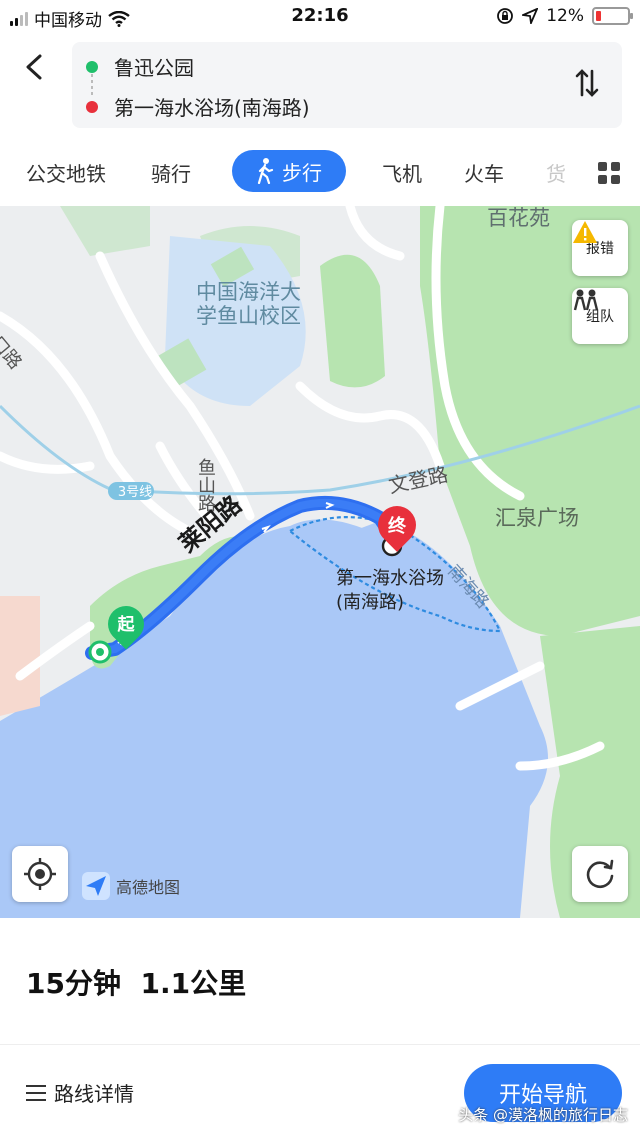 The image size is (640, 1138). I want to click on report-error-button: 报错, so click(600, 248).